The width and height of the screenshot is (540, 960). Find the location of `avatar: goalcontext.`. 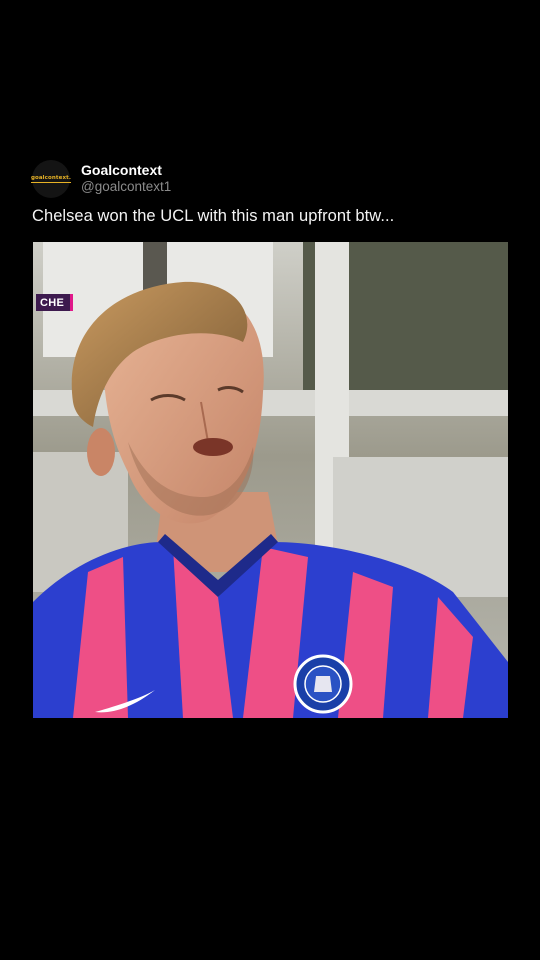

avatar: goalcontext. is located at coordinates (51, 179).